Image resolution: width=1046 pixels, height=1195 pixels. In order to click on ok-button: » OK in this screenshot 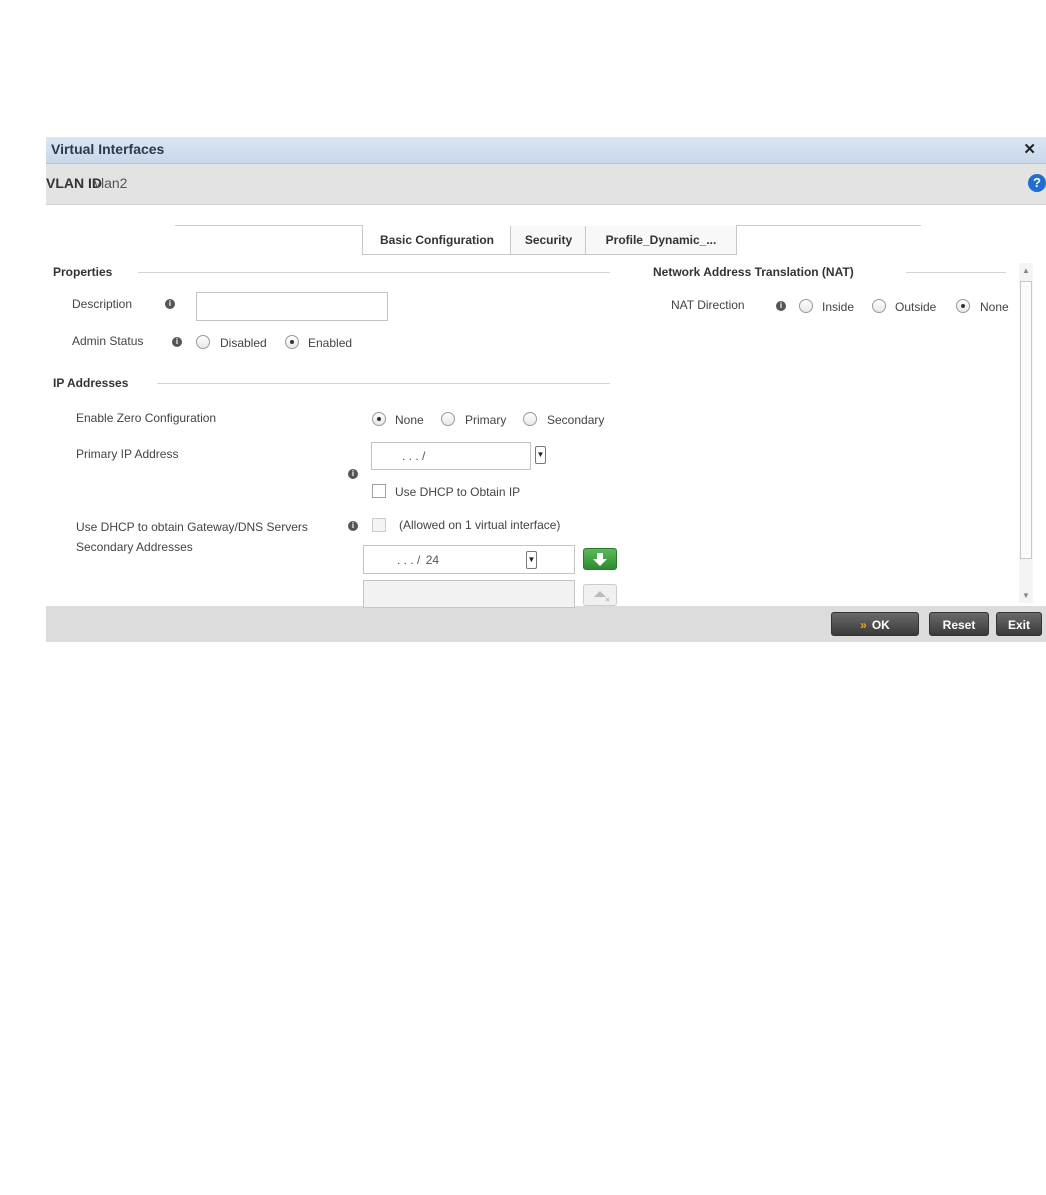, I will do `click(875, 624)`.